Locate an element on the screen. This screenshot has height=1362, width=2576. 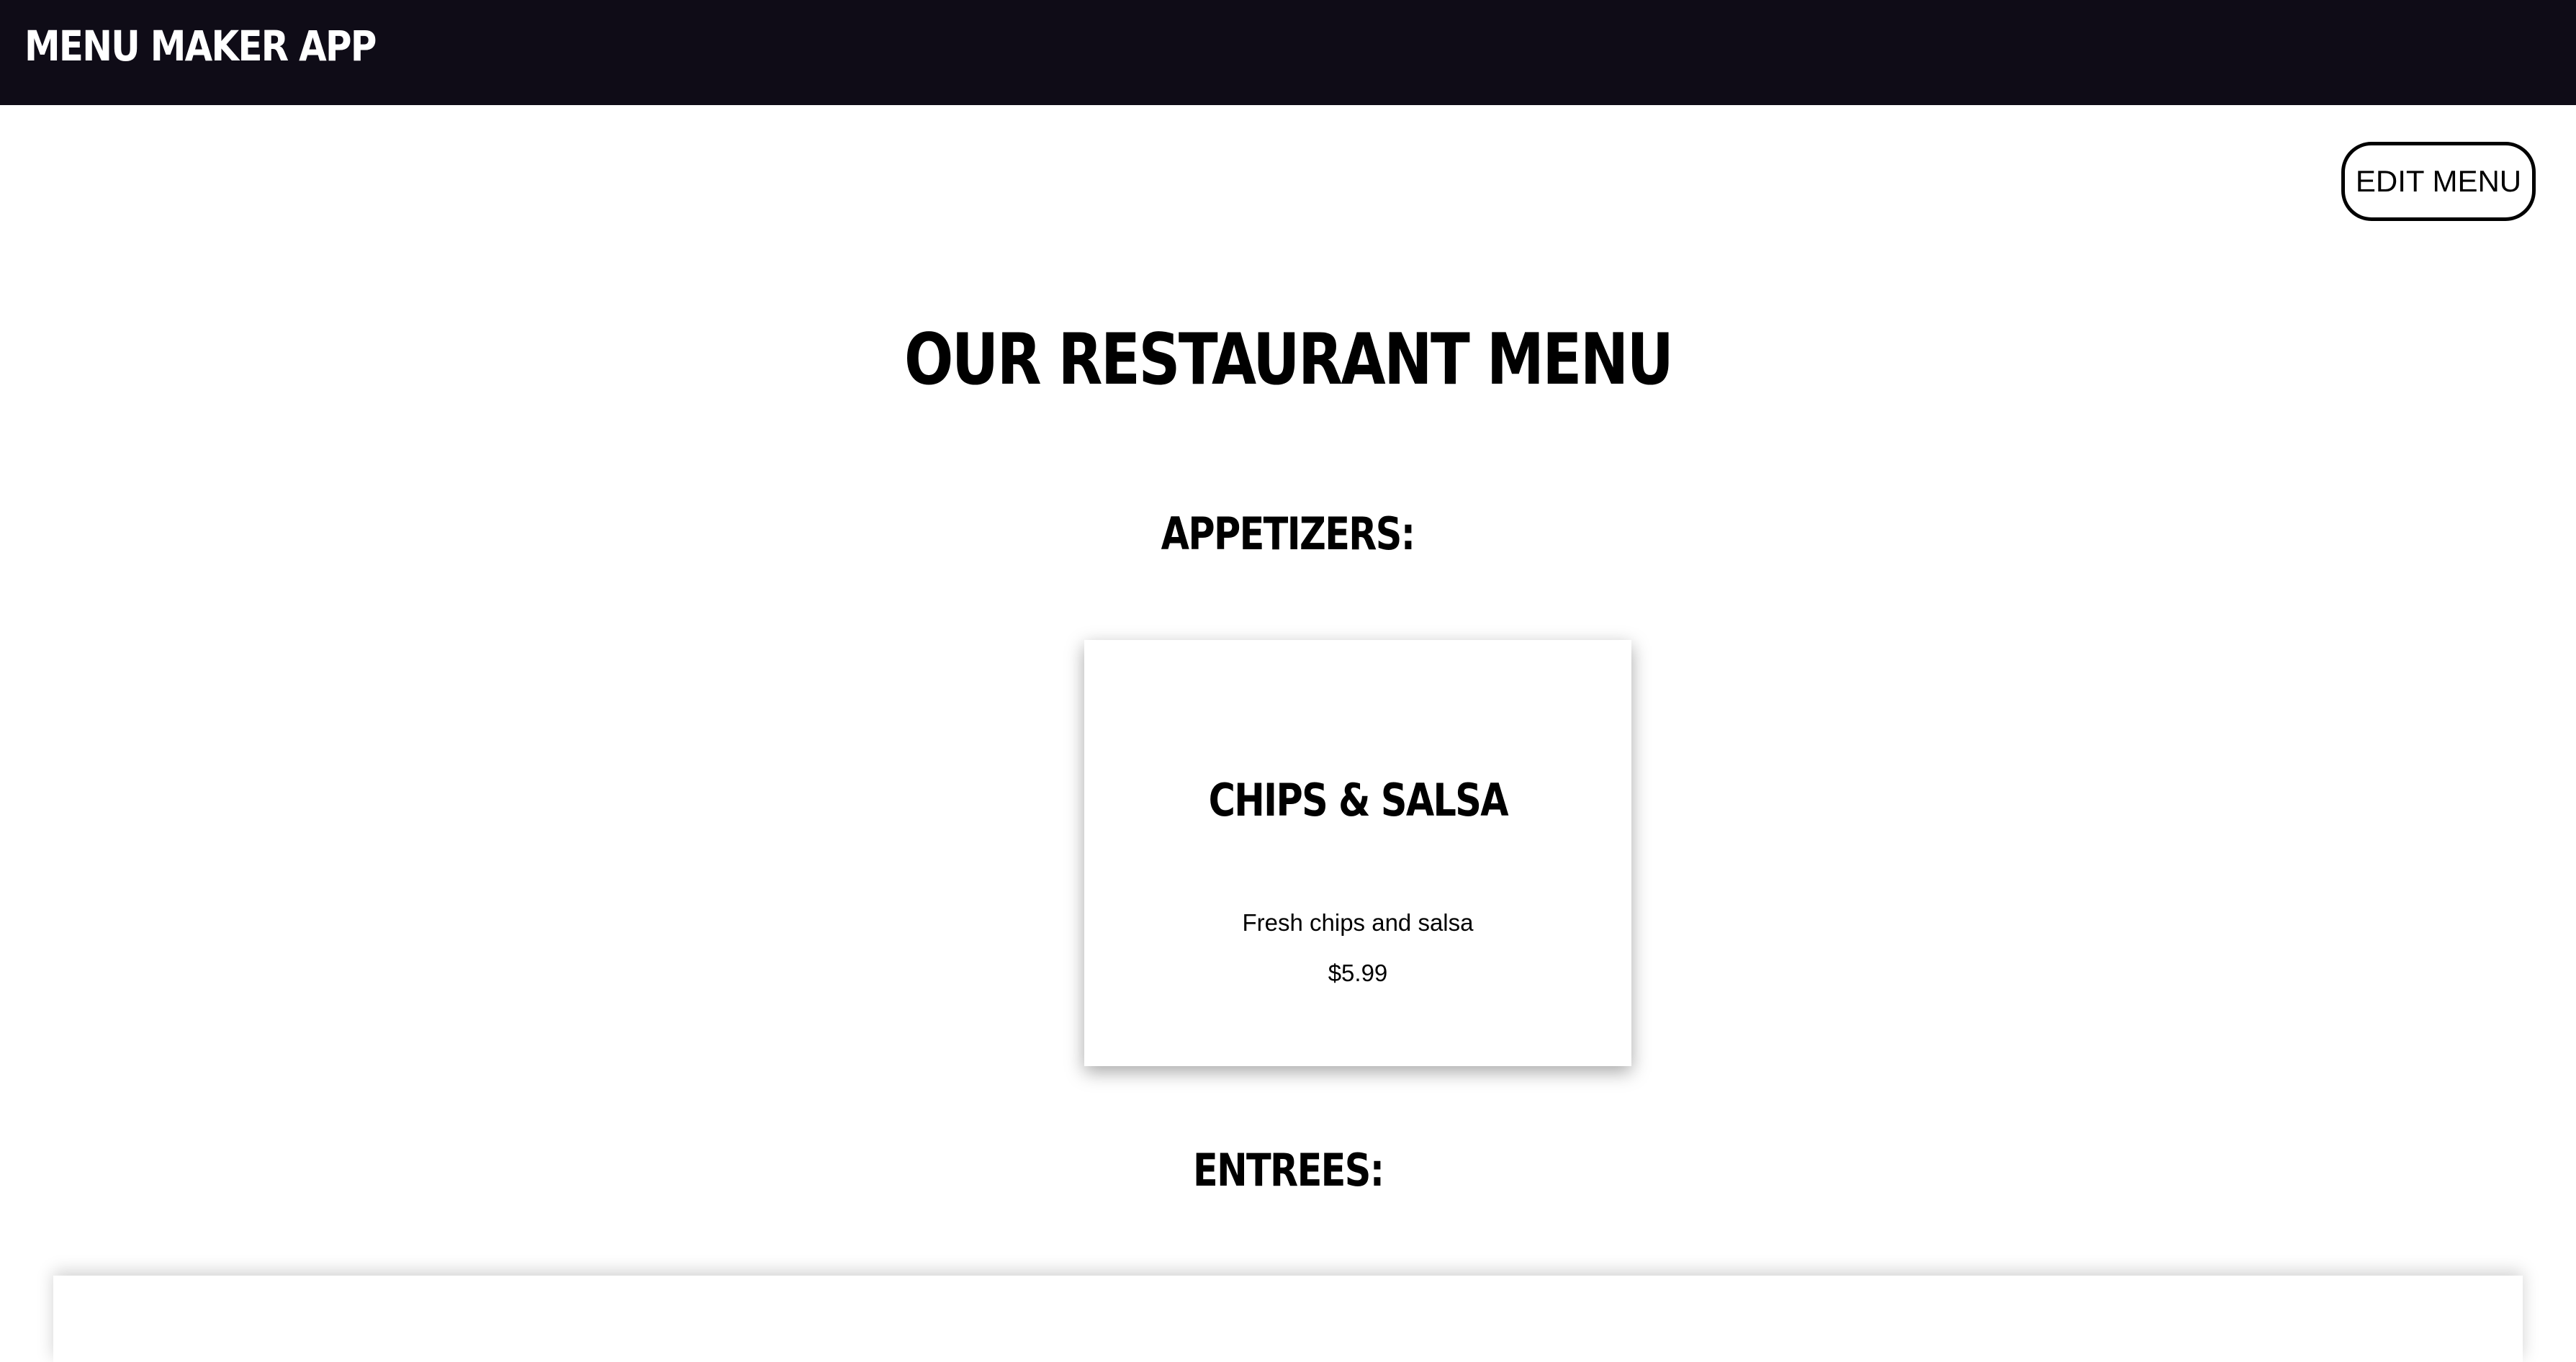
section-heading-text: APPETIZERS: is located at coordinates (1288, 534).